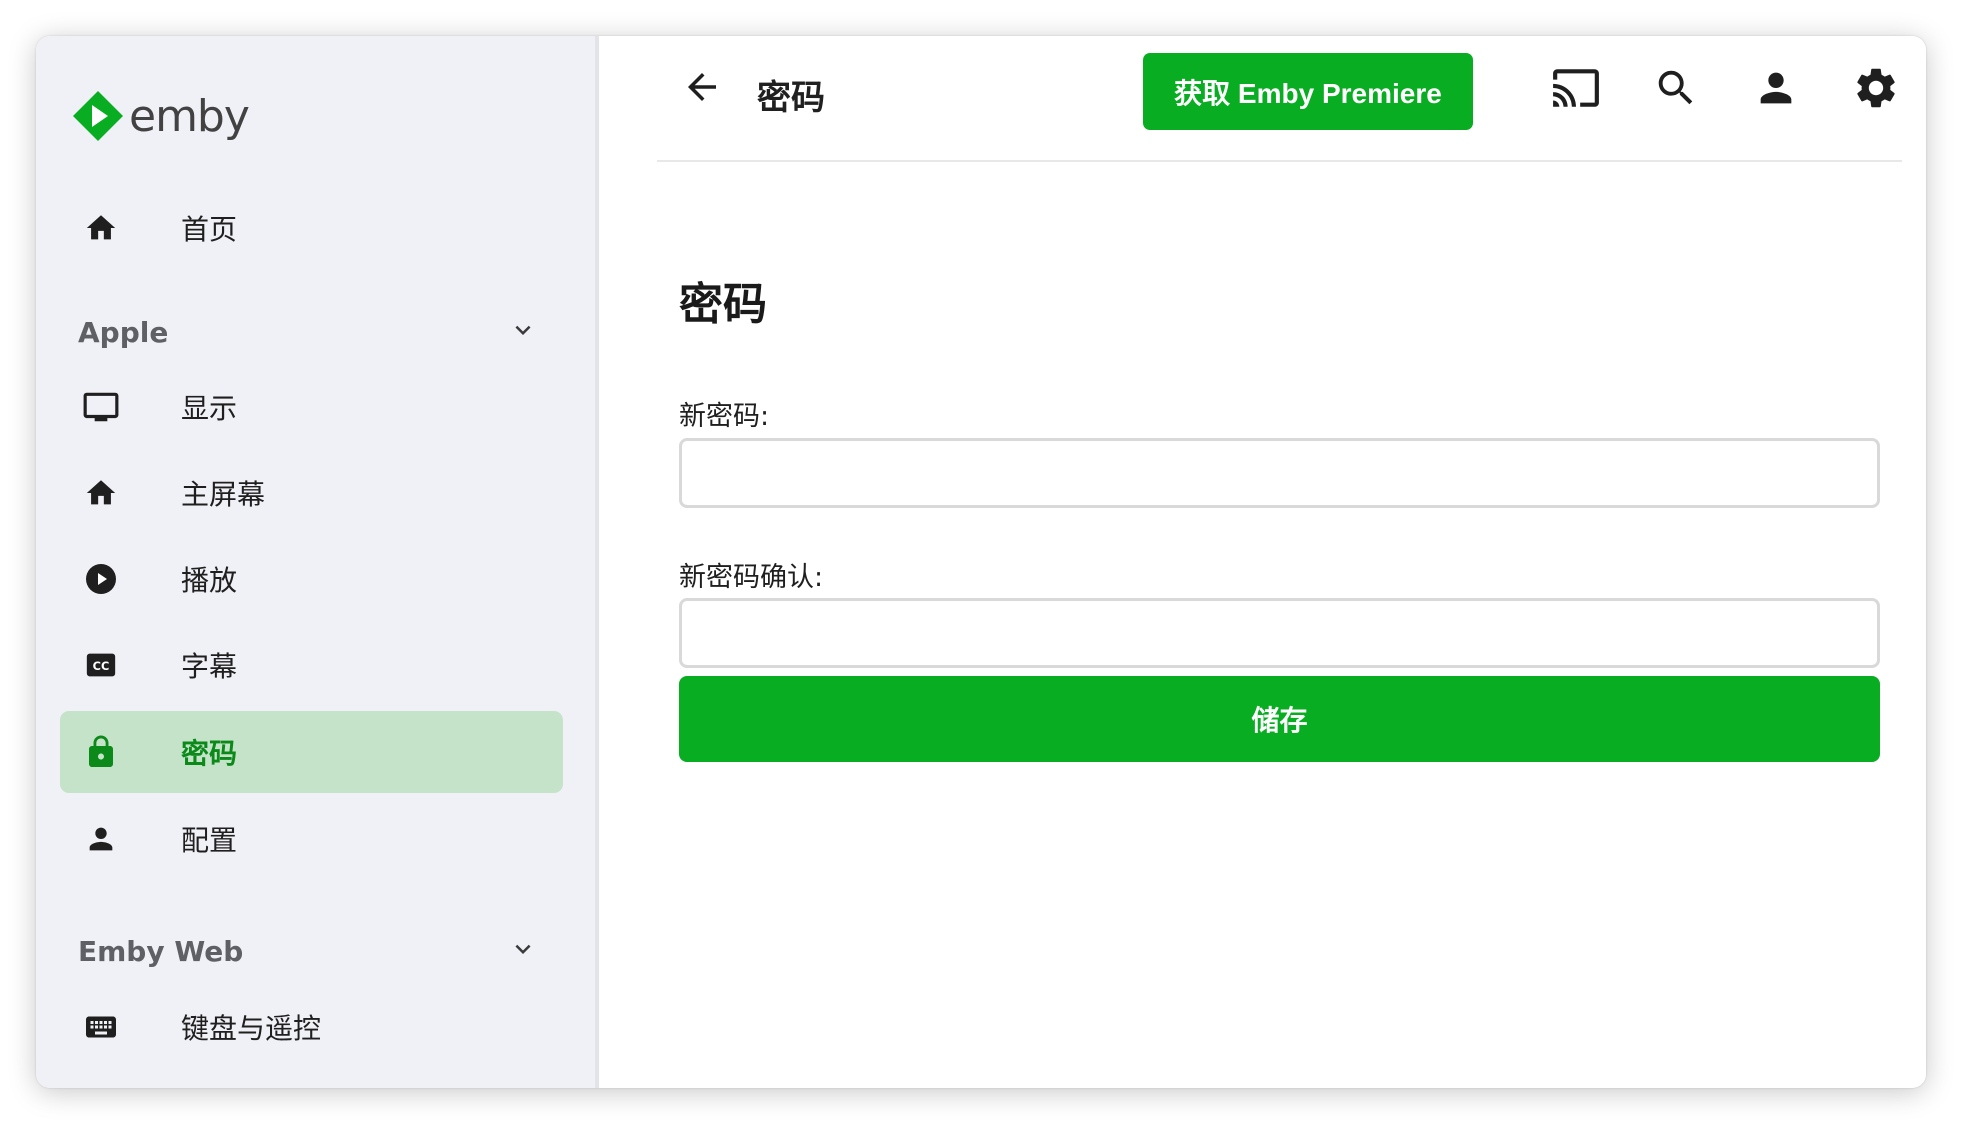 This screenshot has width=1962, height=1124. I want to click on lock-icon, so click(101, 752).